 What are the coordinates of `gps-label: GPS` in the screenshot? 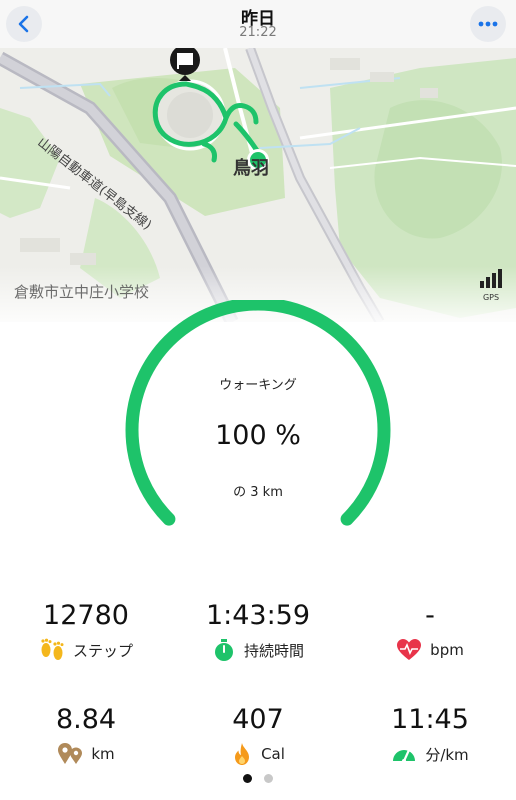 It's located at (491, 297).